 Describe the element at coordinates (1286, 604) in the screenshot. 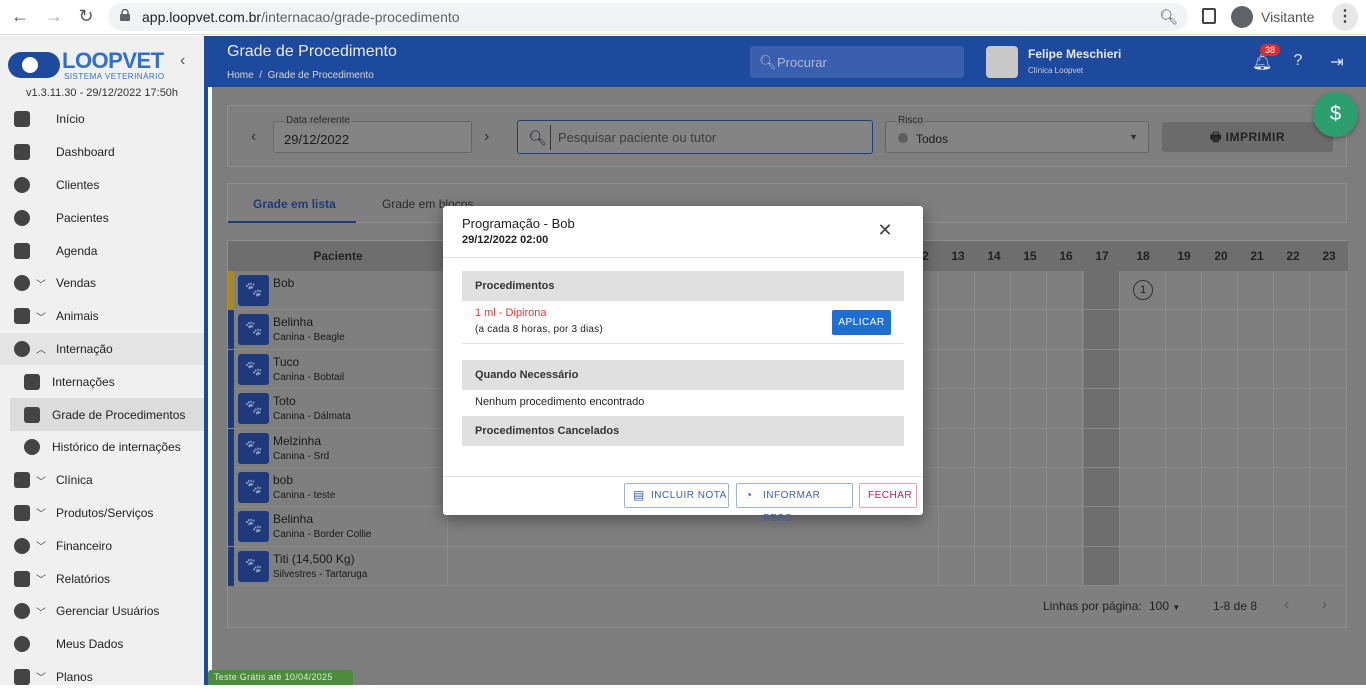

I see `prev-page-icon: ‹` at that location.